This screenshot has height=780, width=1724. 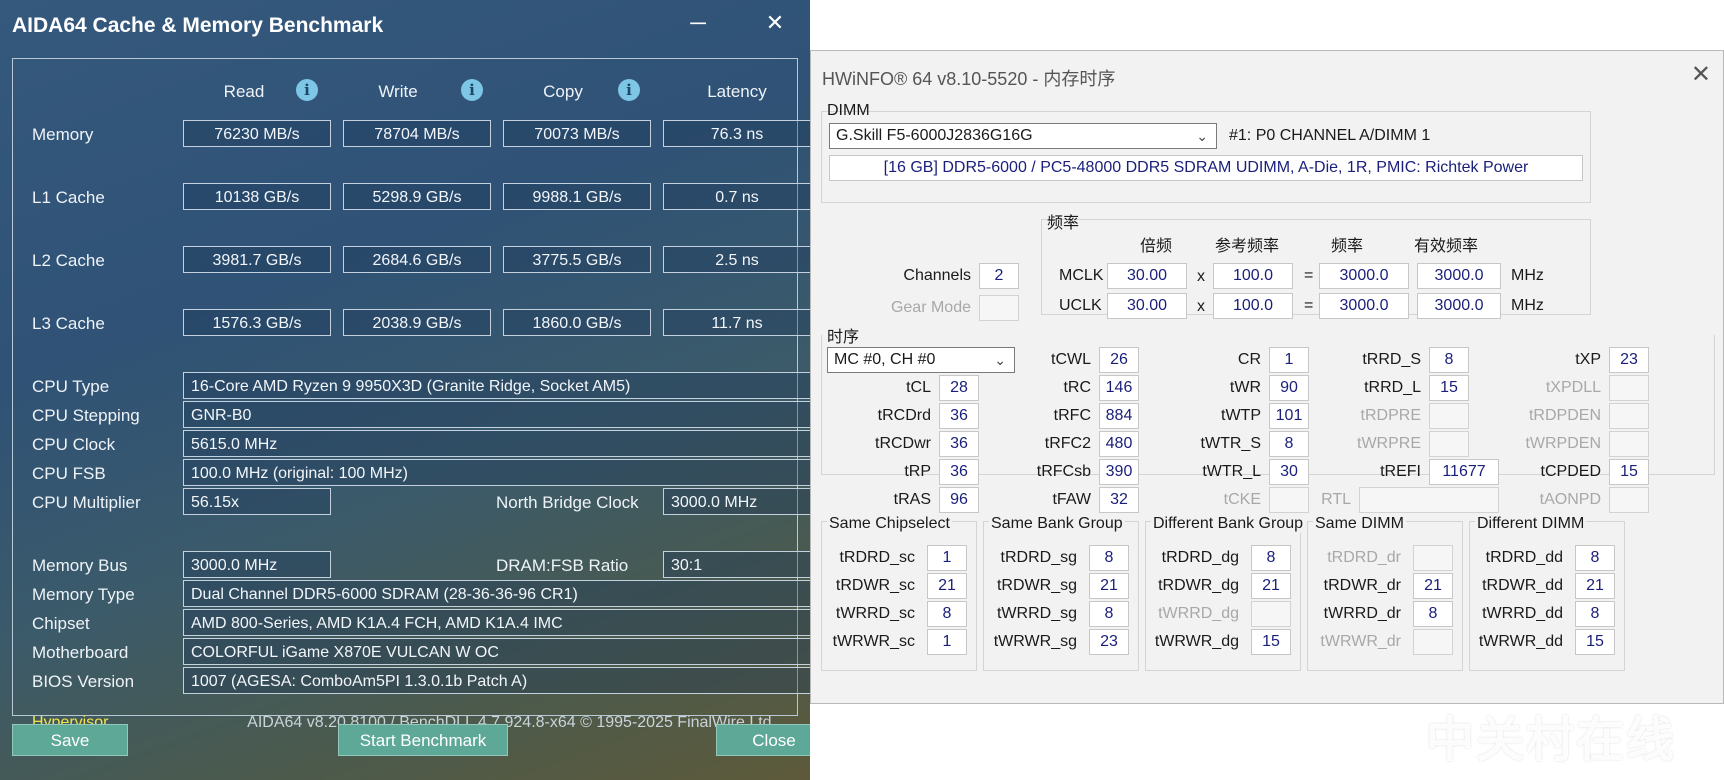 What do you see at coordinates (1231, 471) in the screenshot?
I see `label-tWTR_L: tWTR_L` at bounding box center [1231, 471].